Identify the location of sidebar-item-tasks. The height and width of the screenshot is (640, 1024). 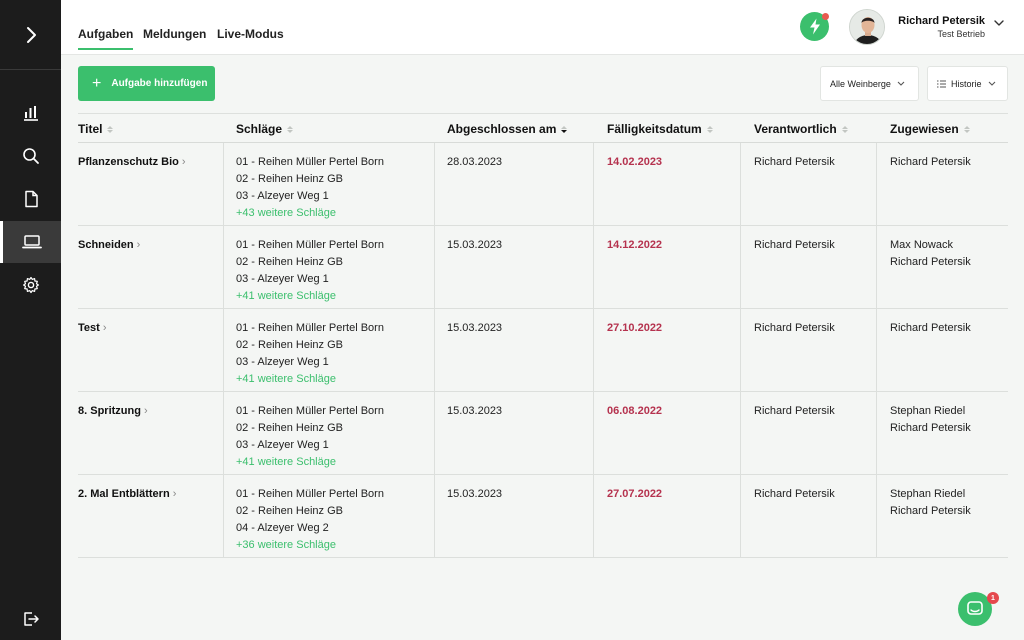
(30, 242).